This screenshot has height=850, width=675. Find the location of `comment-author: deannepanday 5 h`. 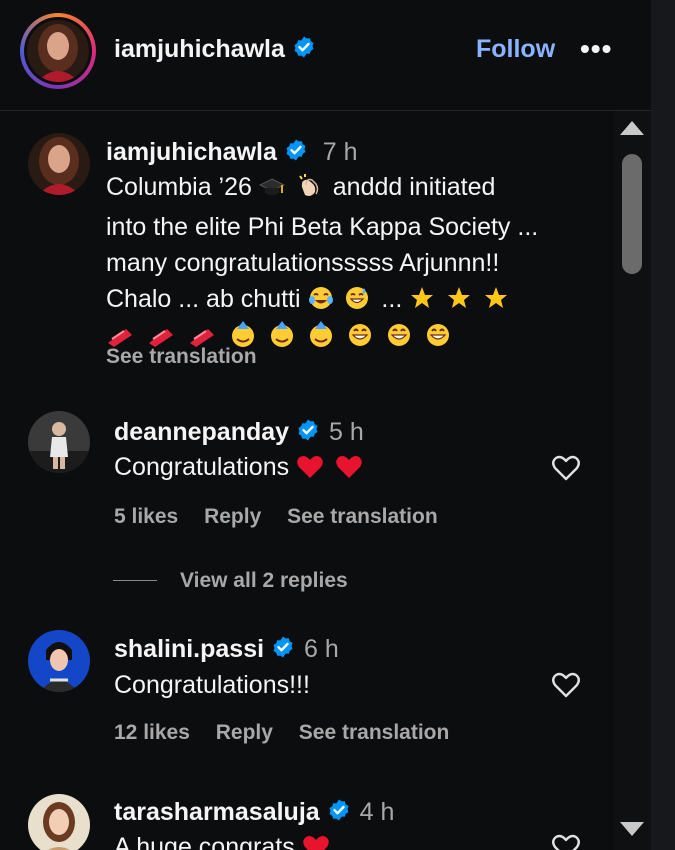

comment-author: deannepanday 5 h is located at coordinates (239, 433).